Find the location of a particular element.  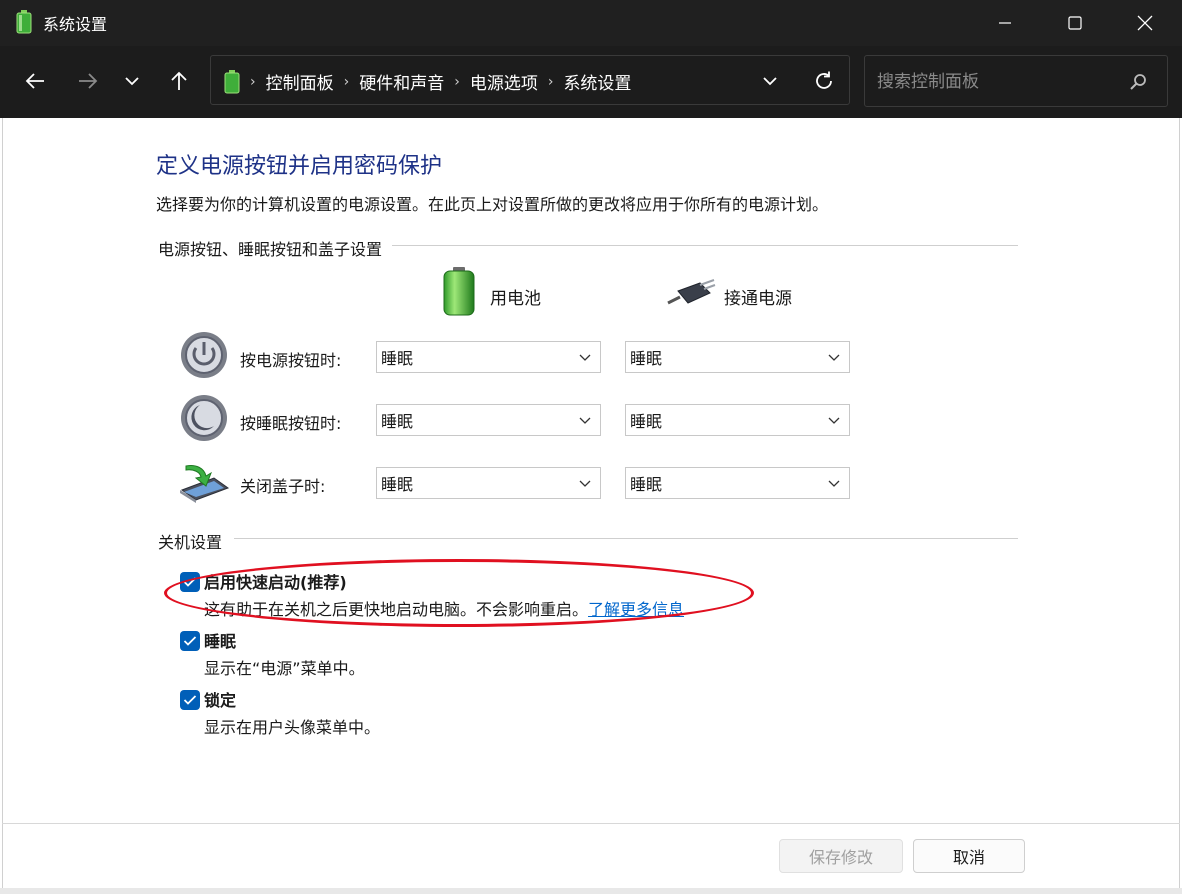

power-plug-icon is located at coordinates (691, 295).